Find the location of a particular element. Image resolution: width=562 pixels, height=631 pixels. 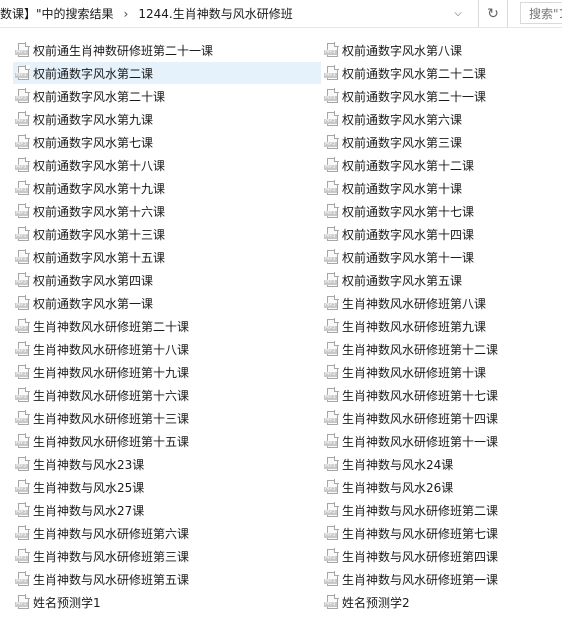

file-item: MP3 生肖神数风水研修班第十九课 is located at coordinates (167, 372).